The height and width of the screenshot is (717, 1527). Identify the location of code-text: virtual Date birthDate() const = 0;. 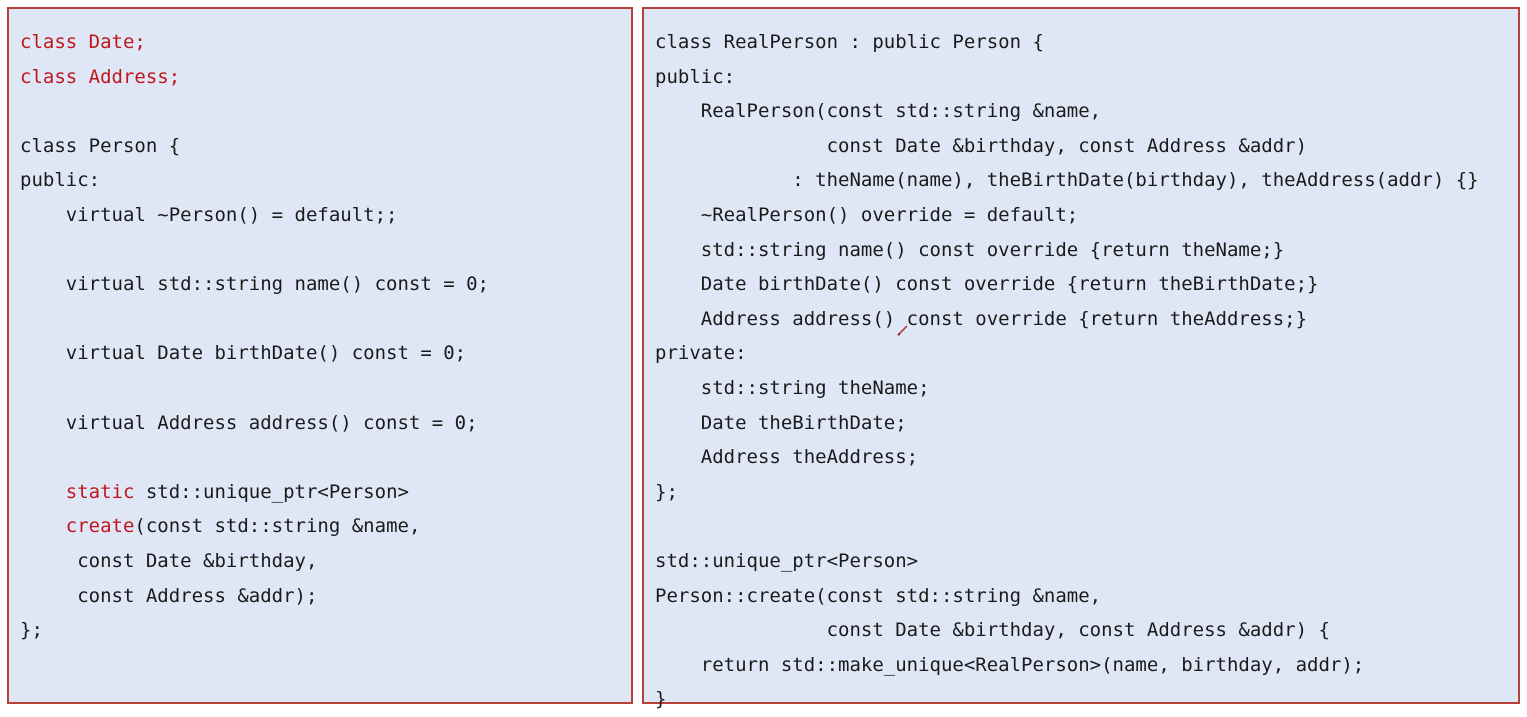
(243, 353).